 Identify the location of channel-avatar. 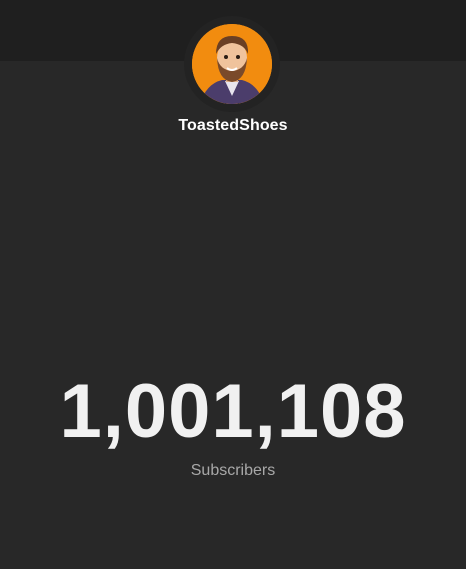
(232, 64).